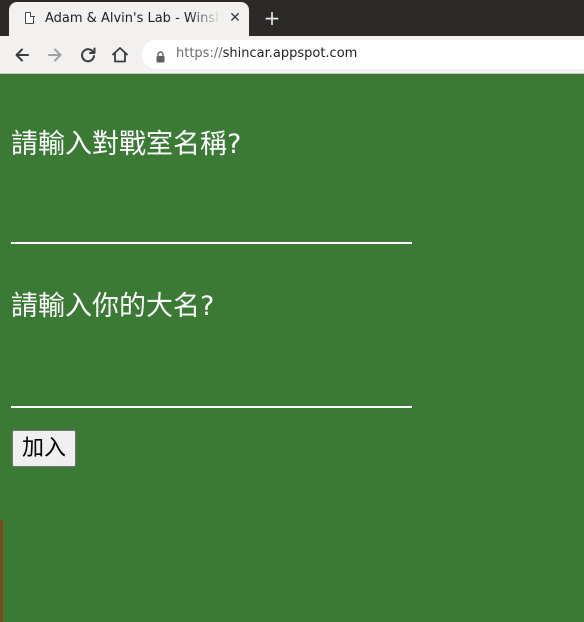 This screenshot has height=622, width=584. What do you see at coordinates (199, 53) in the screenshot?
I see `url-protocol: https://` at bounding box center [199, 53].